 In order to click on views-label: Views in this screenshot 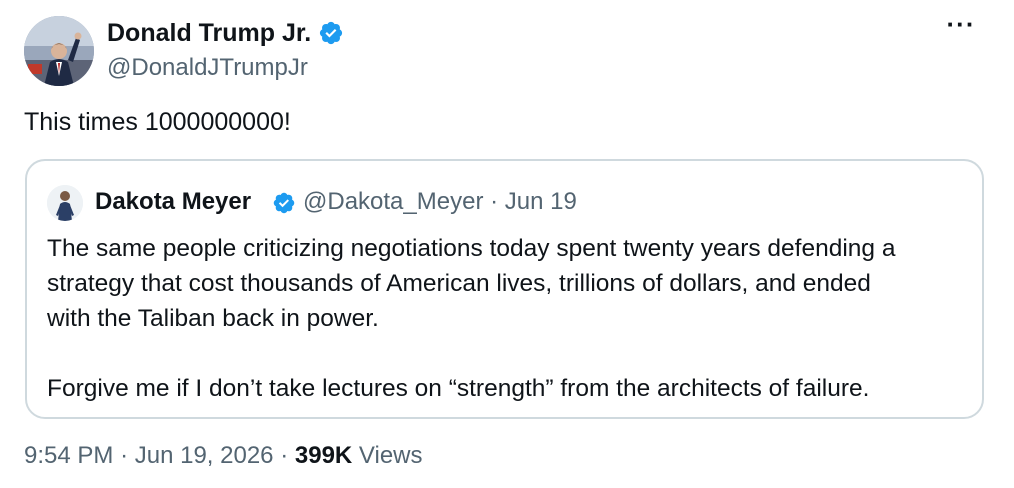, I will do `click(390, 455)`.